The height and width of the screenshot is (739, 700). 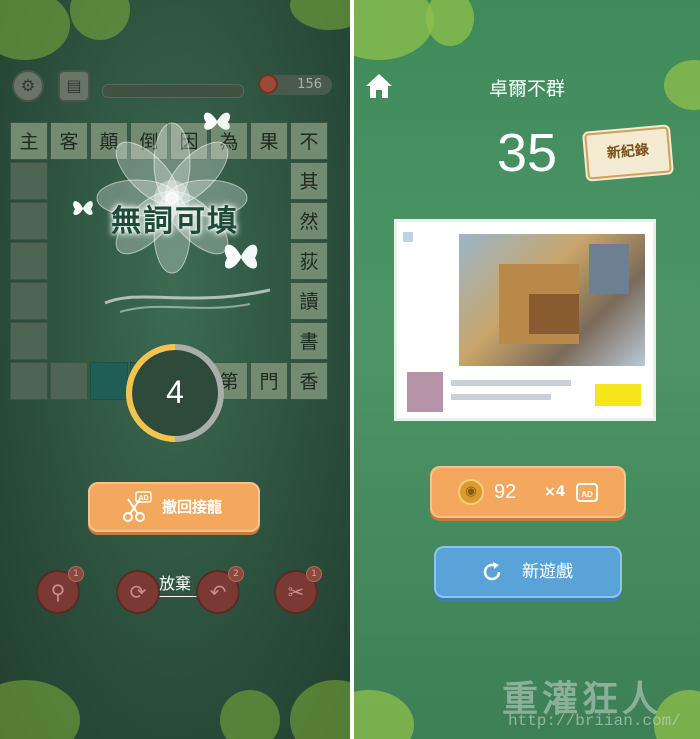 I want to click on mist-swirl-decoration, so click(x=187, y=300).